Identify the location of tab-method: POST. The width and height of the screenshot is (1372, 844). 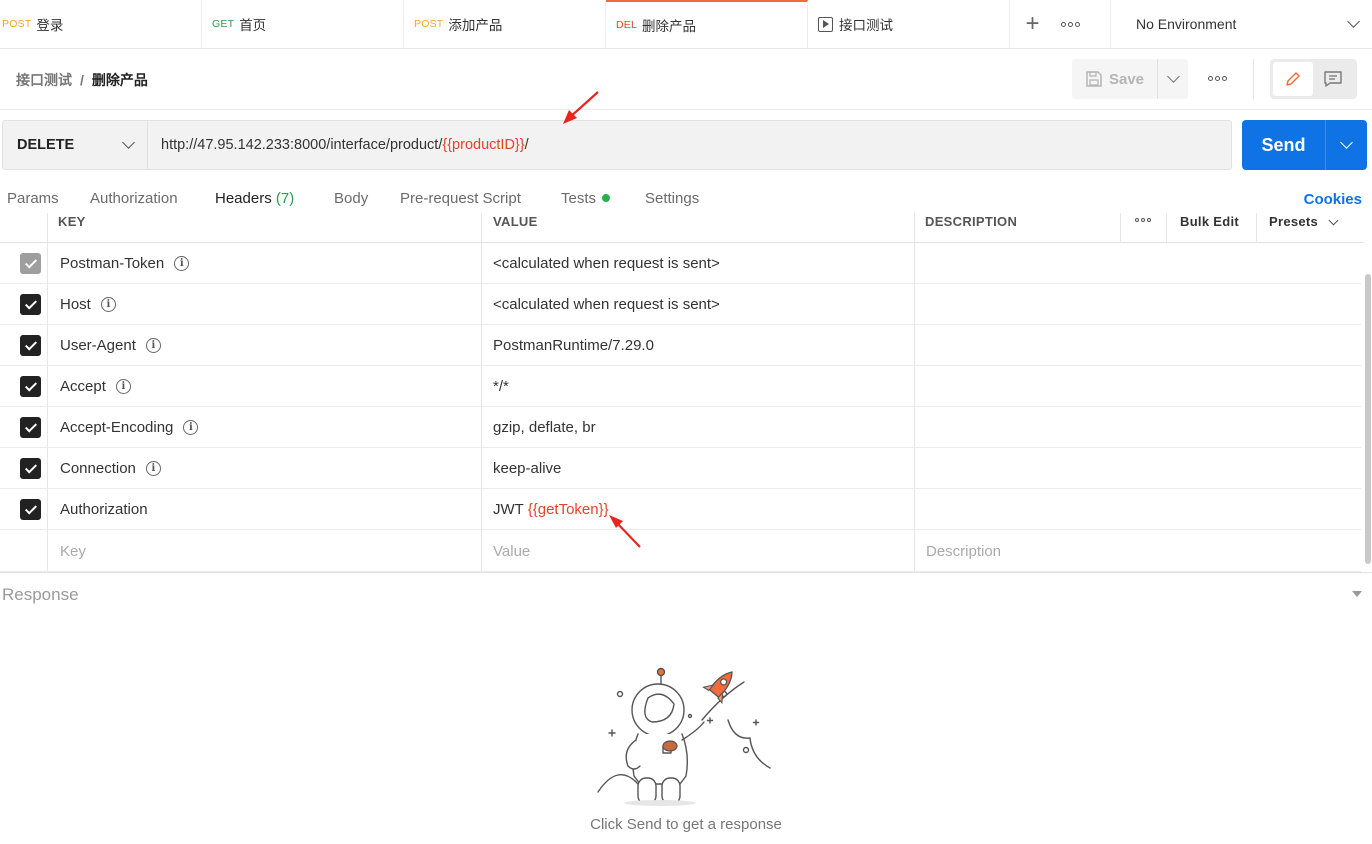
(17, 24).